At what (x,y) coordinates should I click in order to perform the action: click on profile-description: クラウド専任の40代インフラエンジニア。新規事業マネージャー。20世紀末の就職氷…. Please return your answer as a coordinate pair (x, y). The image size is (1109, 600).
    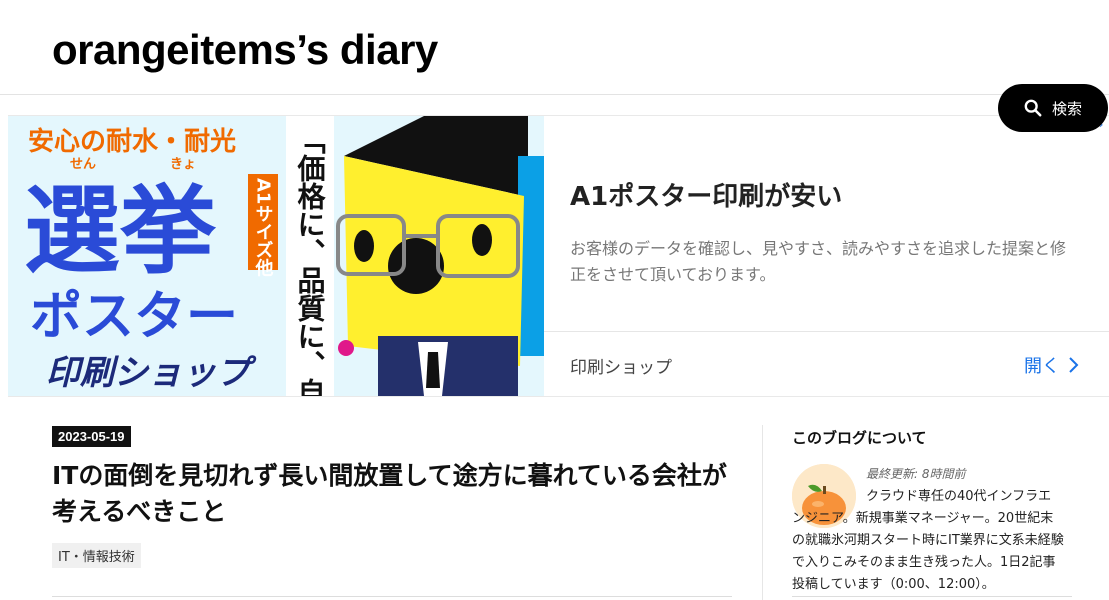
    Looking at the image, I should click on (928, 540).